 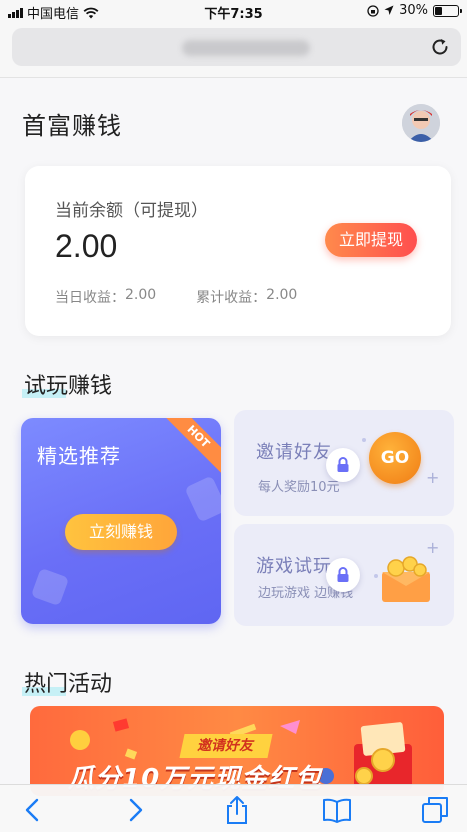 I want to click on earnings-row: 当日收益： 2.00 累计收益： 2.00, so click(x=176, y=297).